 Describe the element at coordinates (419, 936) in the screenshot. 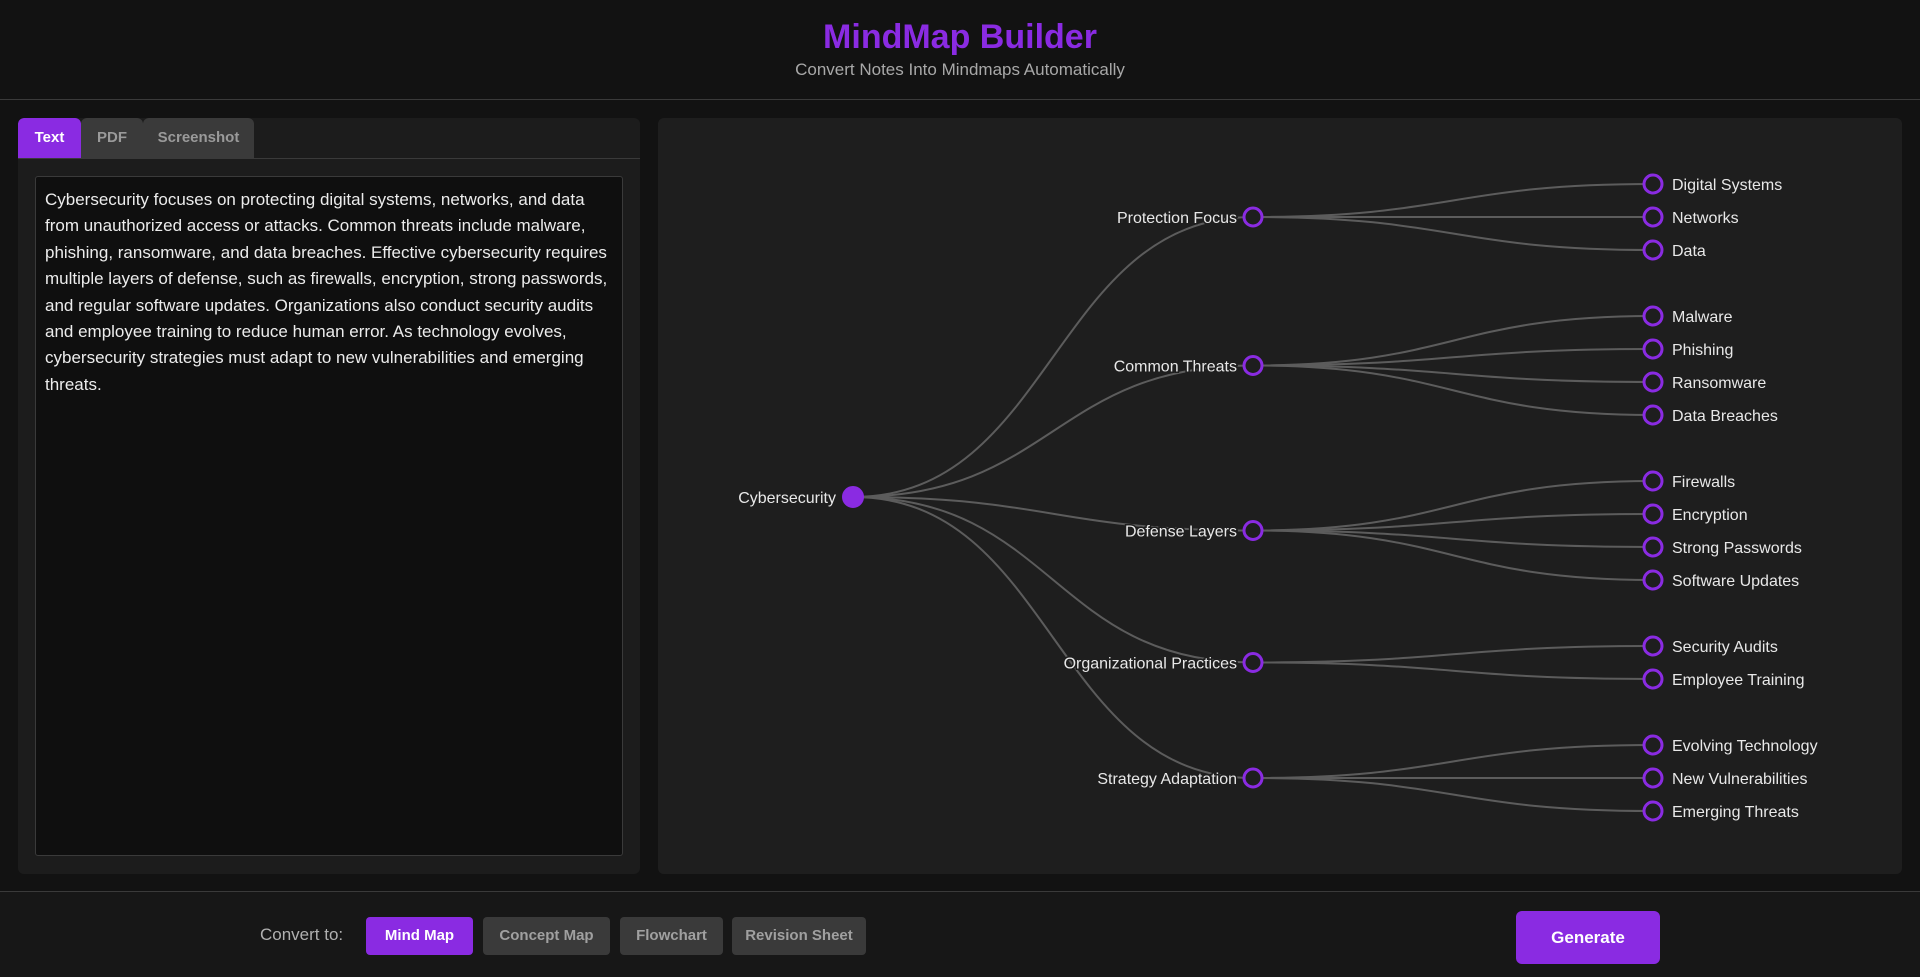

I see `format-mind-map-button: Mind Map` at that location.